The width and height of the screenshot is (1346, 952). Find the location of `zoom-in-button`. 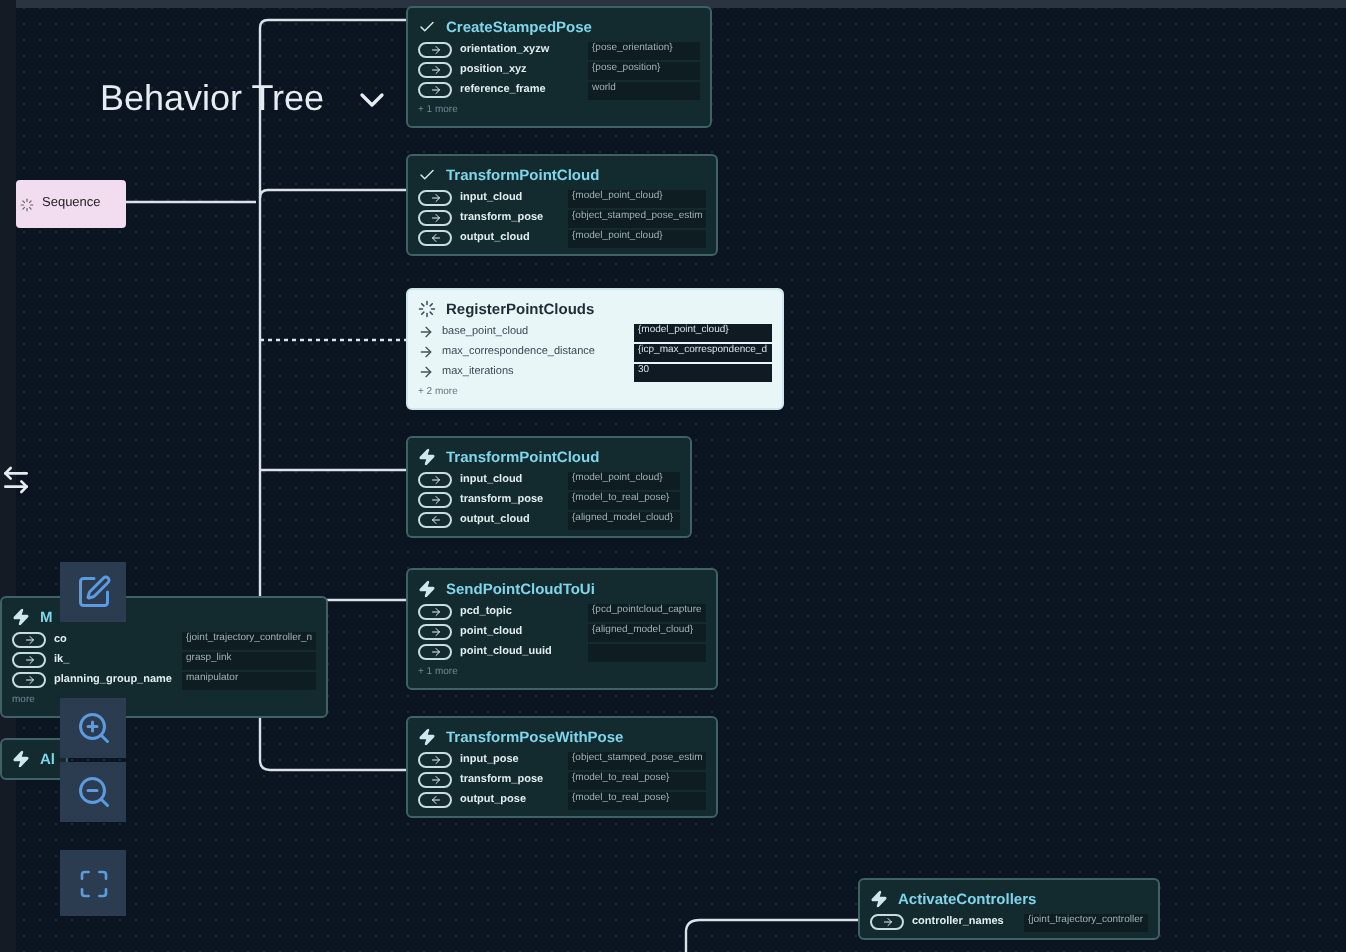

zoom-in-button is located at coordinates (93, 728).